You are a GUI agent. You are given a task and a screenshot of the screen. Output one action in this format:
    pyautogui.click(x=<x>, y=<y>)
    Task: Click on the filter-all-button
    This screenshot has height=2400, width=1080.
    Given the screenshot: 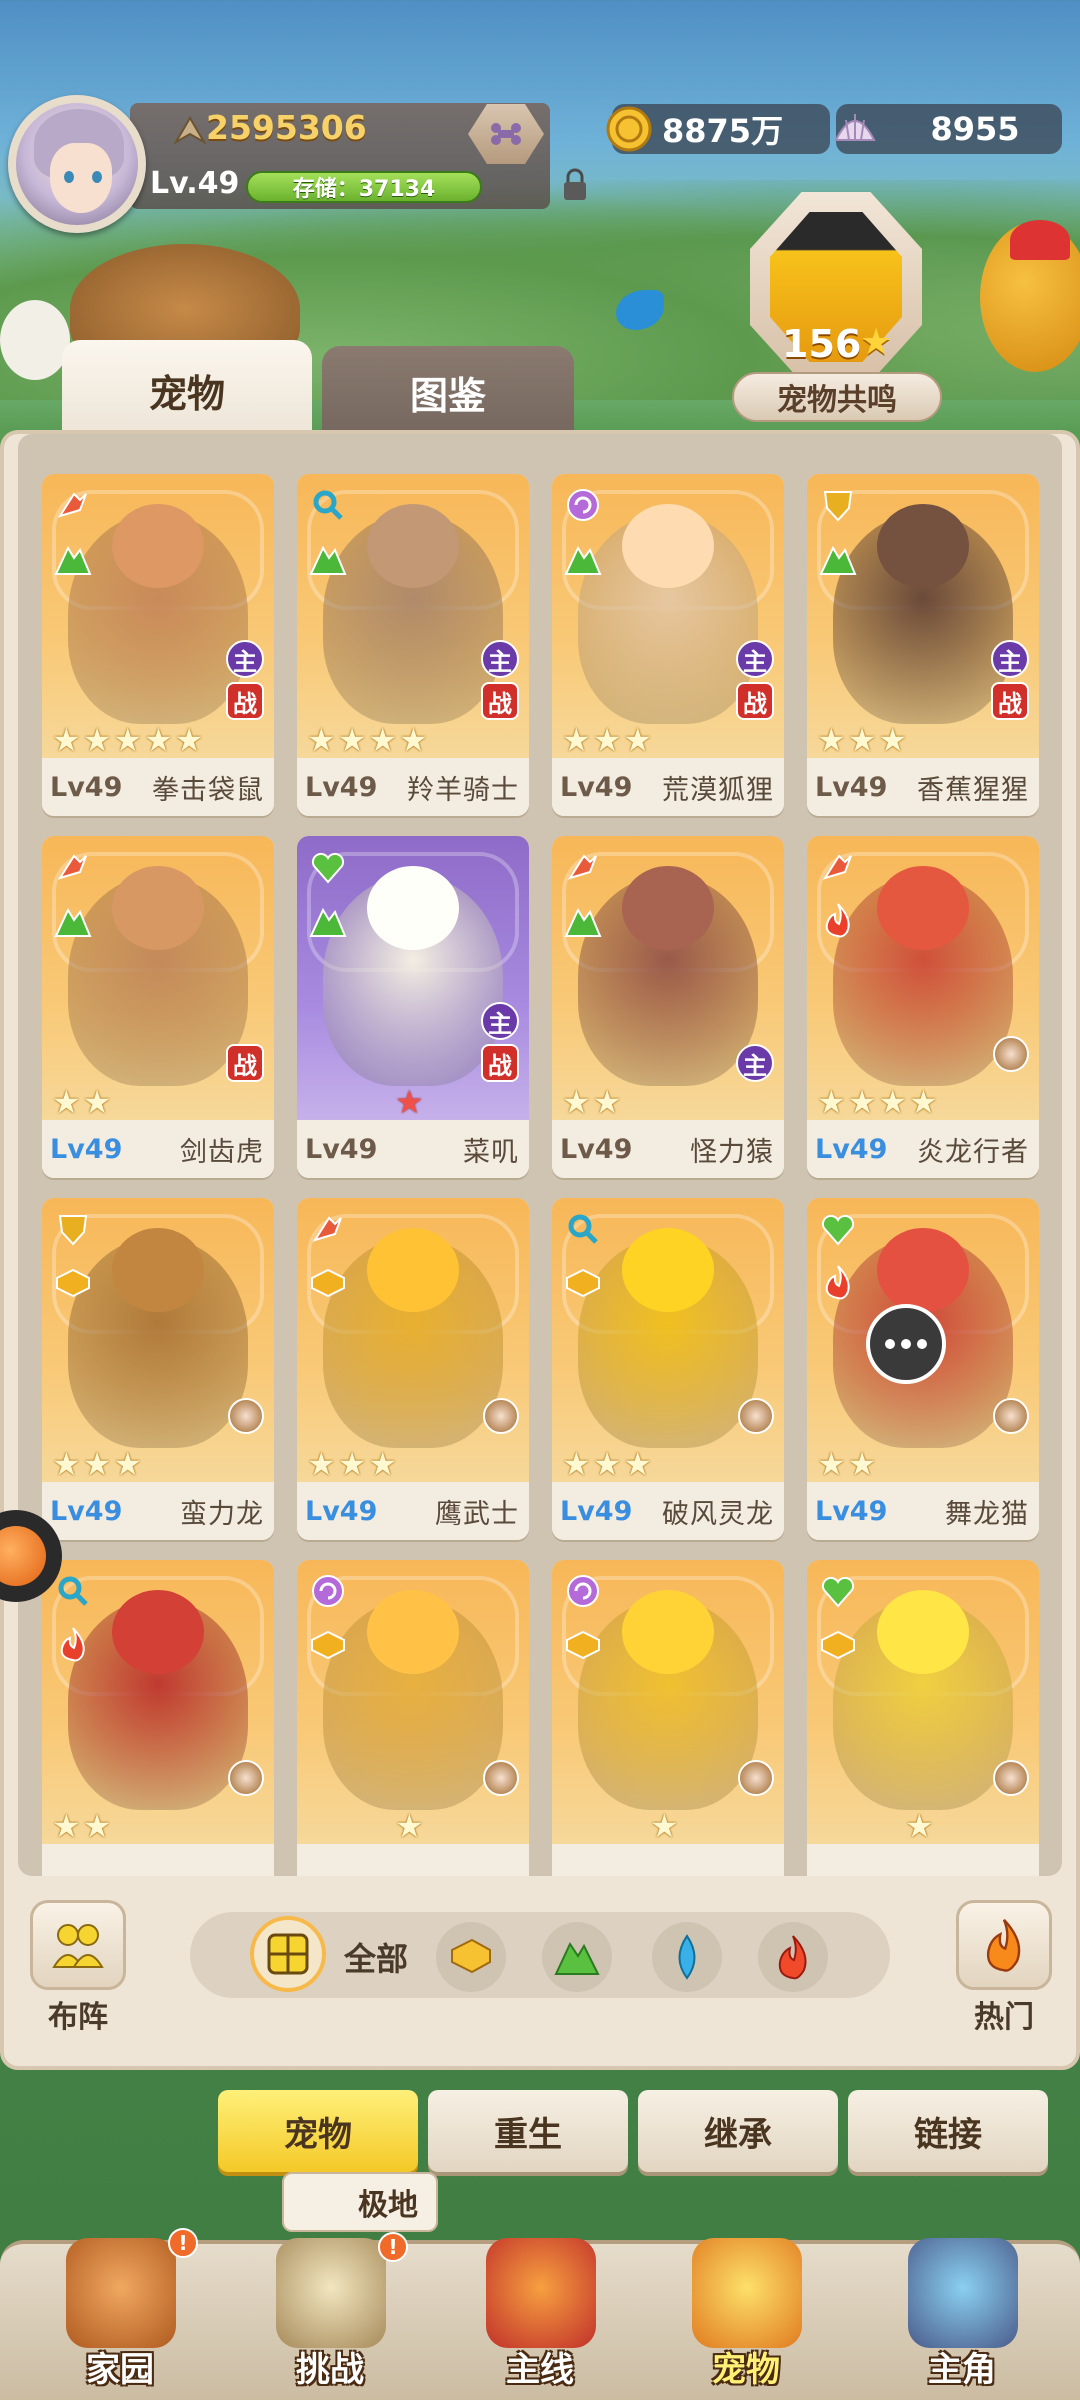 What is the action you would take?
    pyautogui.click(x=288, y=1954)
    